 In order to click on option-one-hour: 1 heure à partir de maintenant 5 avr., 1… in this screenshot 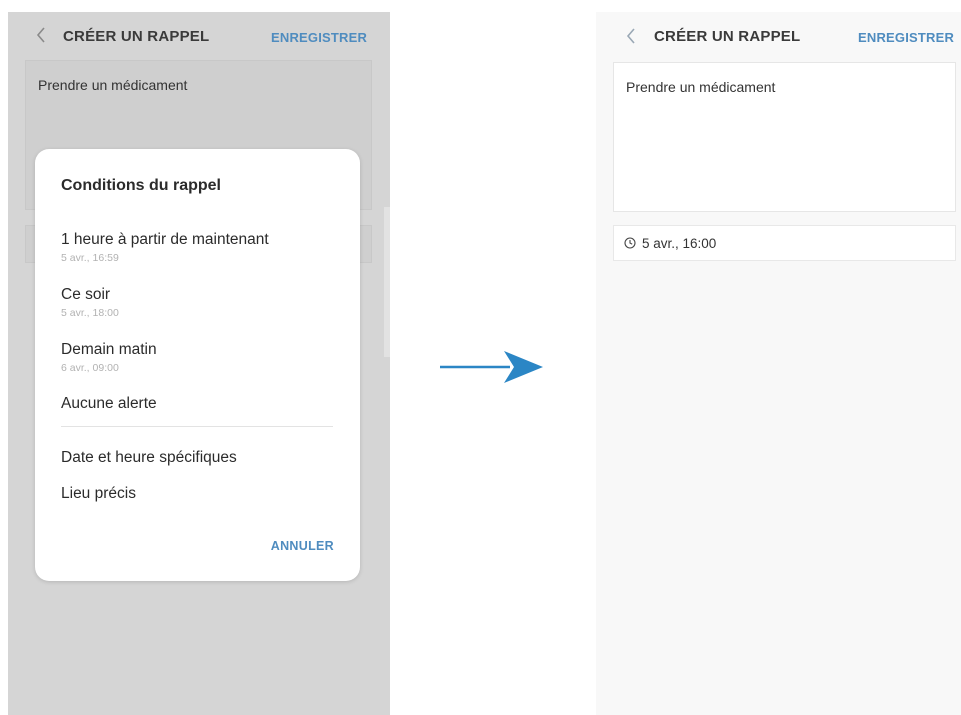, I will do `click(201, 247)`.